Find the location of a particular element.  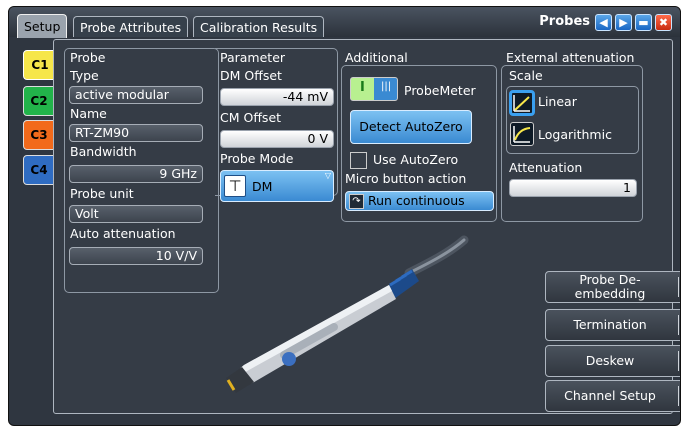

probe-deembedding-button: Probe De-embedding ▶ is located at coordinates (612, 287).